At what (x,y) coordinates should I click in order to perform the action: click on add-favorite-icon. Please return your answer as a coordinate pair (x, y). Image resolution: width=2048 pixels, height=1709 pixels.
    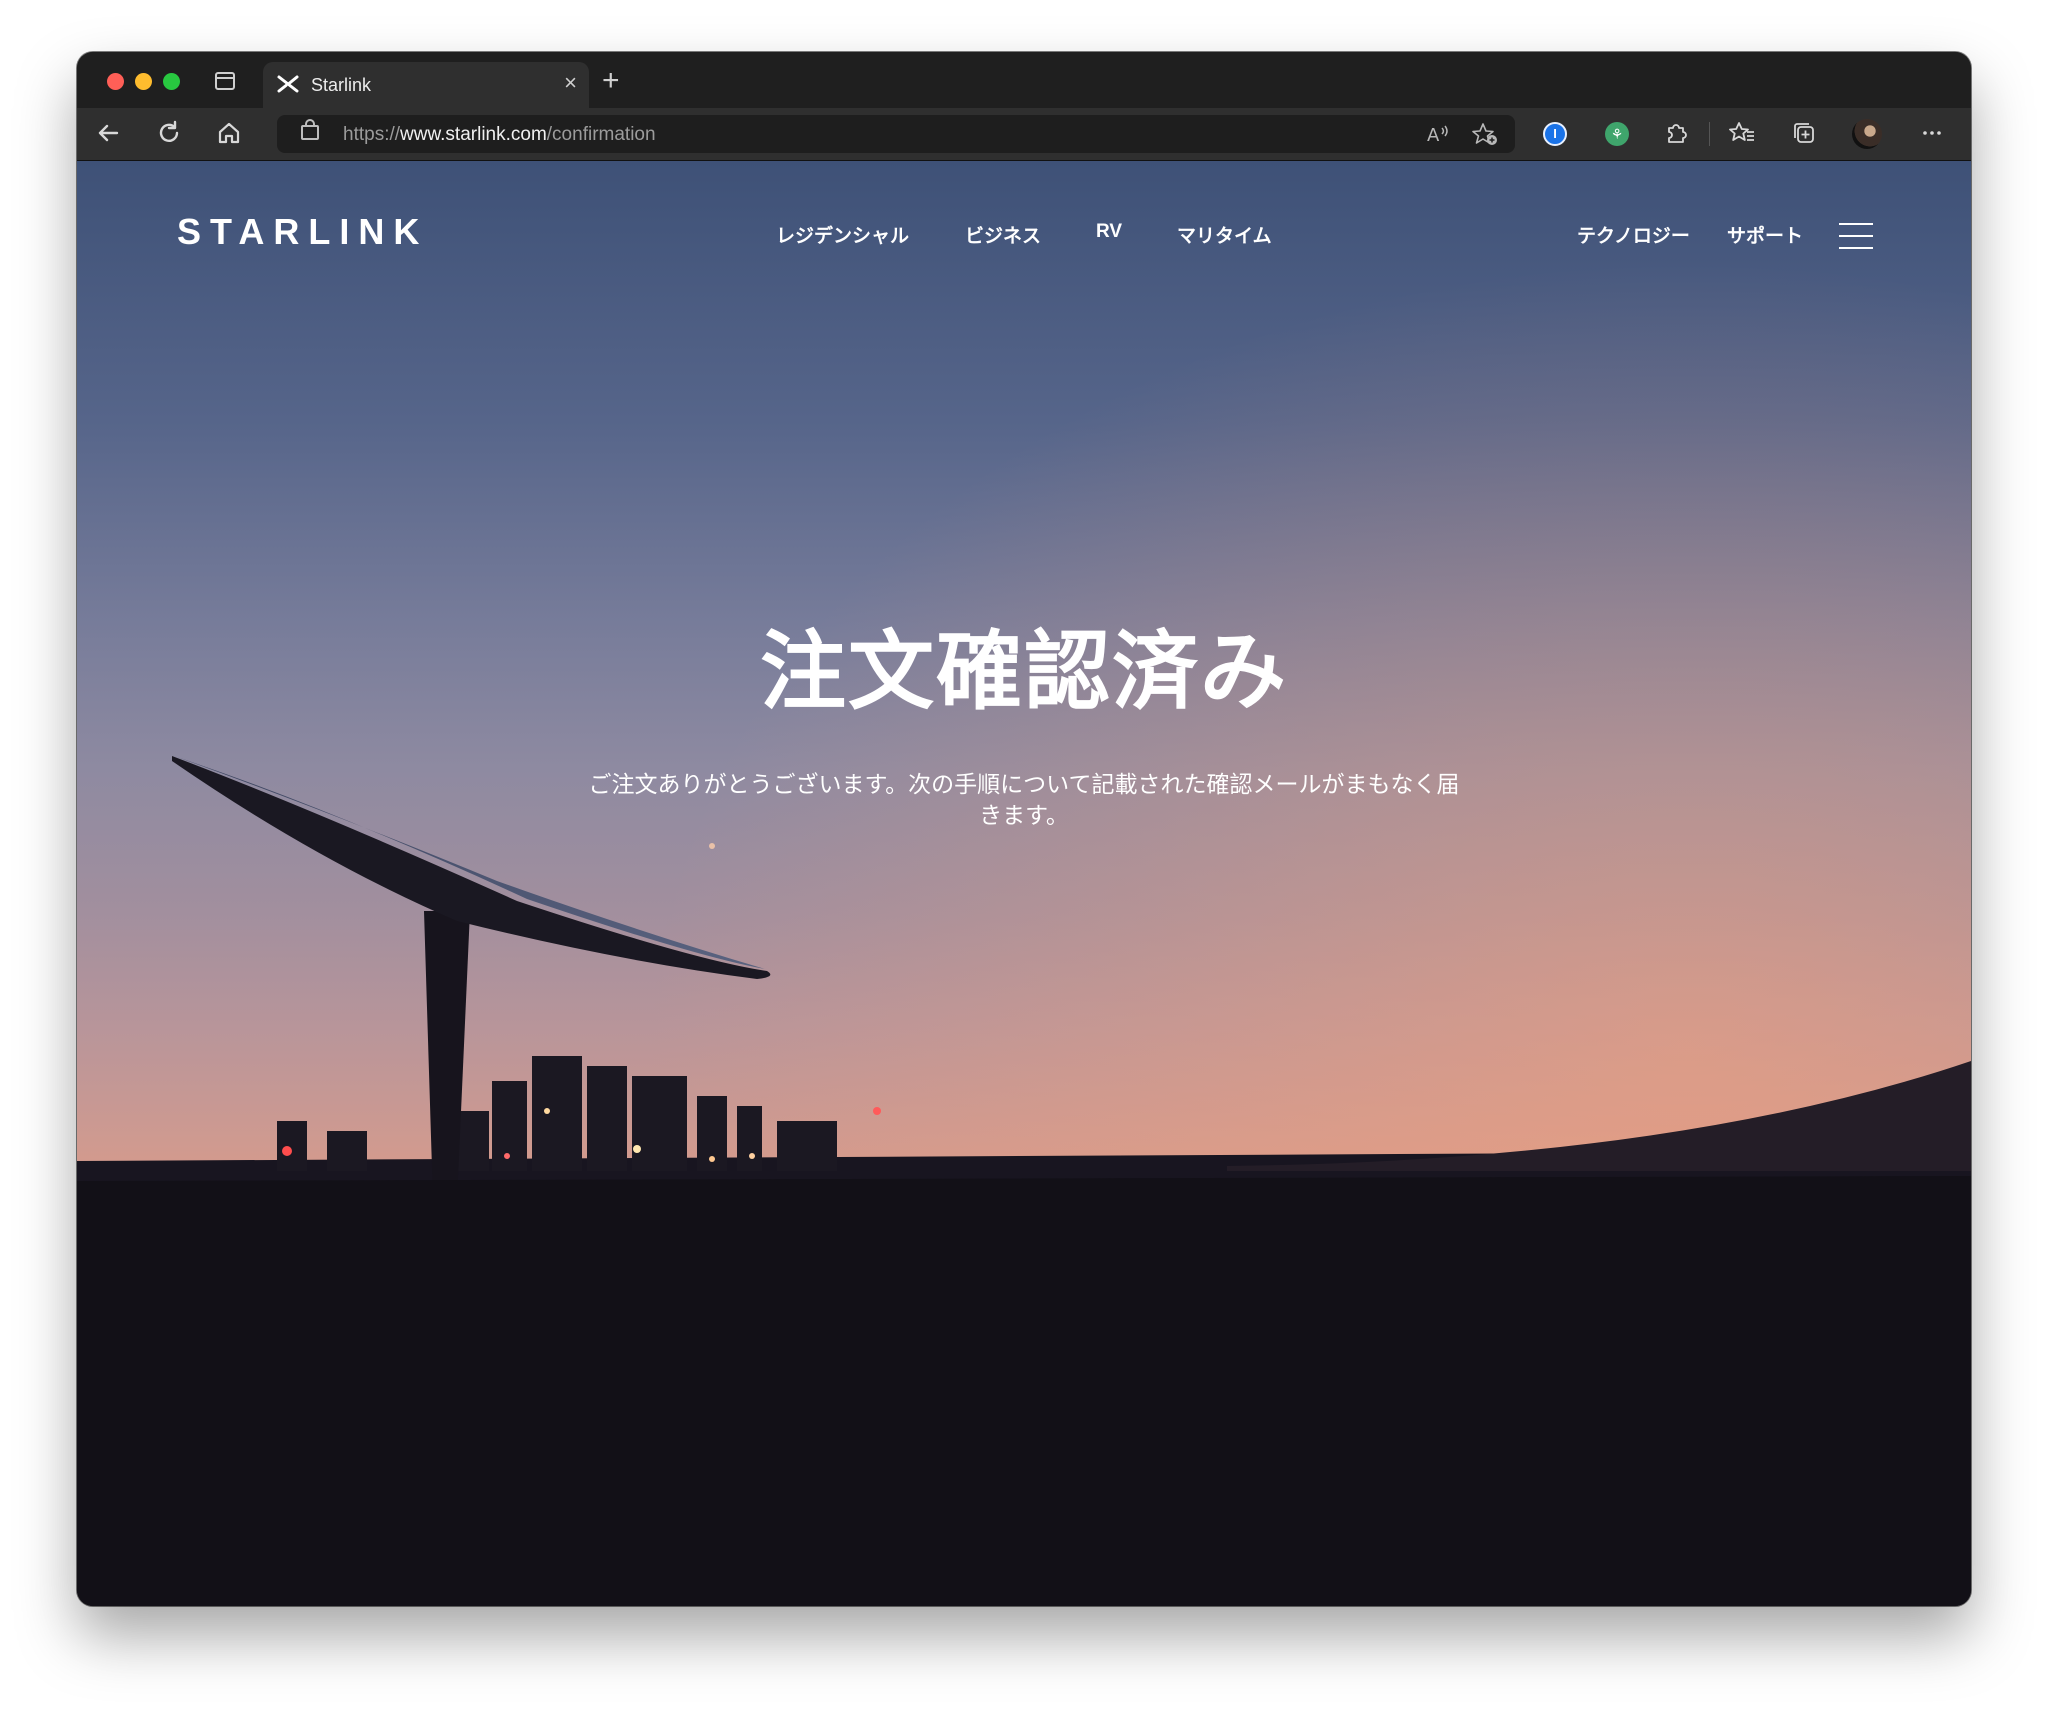
    Looking at the image, I should click on (1485, 134).